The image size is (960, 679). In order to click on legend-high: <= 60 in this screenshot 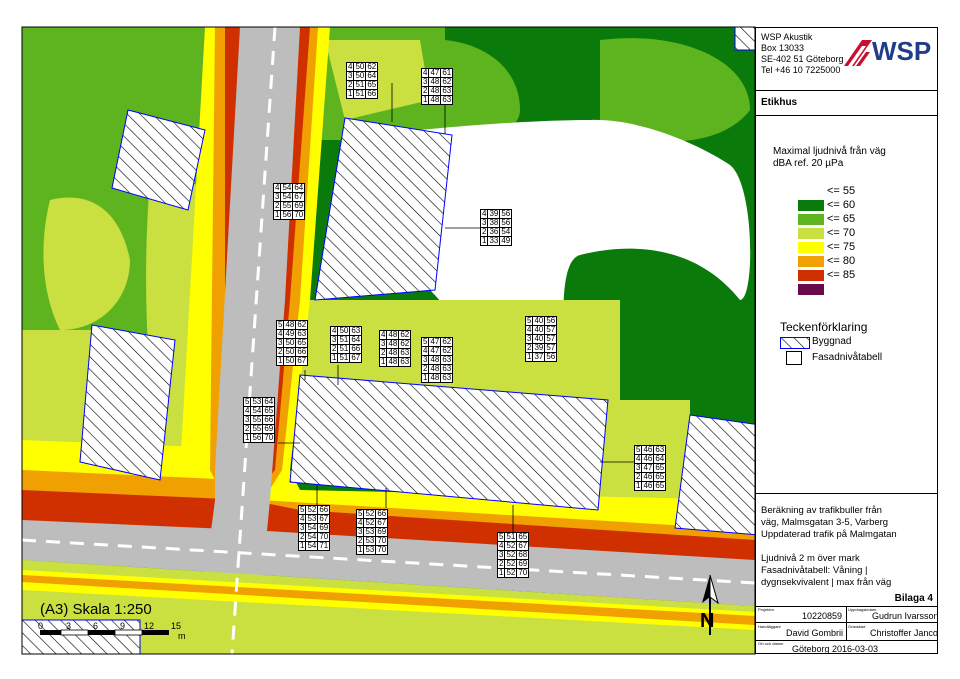, I will do `click(841, 205)`.